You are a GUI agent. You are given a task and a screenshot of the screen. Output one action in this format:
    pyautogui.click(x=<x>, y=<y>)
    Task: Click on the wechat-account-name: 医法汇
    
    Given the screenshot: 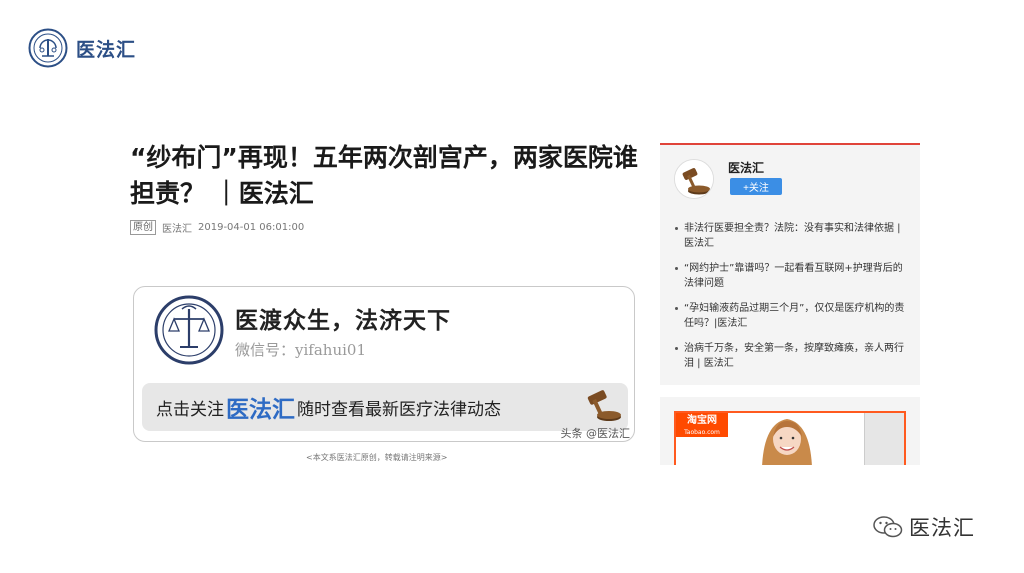 What is the action you would take?
    pyautogui.click(x=942, y=528)
    